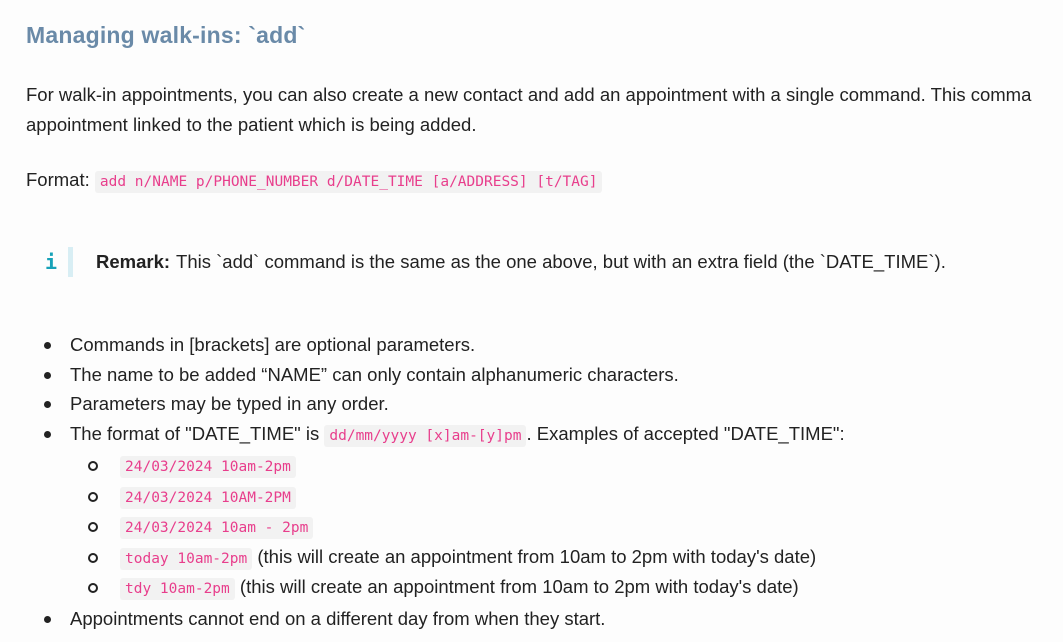  I want to click on example-code: 24/03/2024 10am-2pm, so click(208, 467).